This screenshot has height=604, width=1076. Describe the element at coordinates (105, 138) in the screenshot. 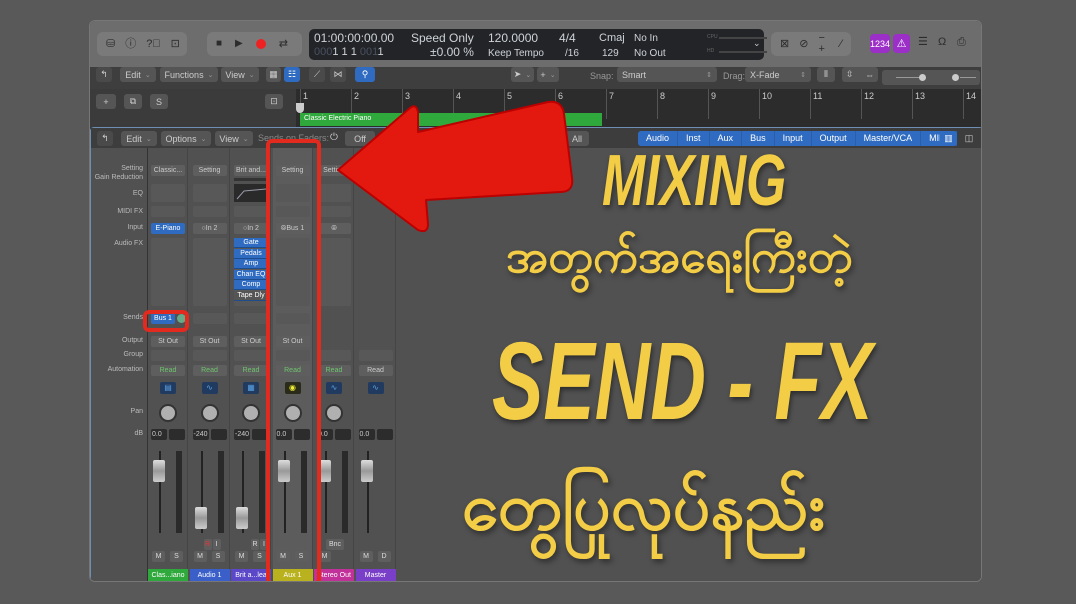

I see `mixer-back-icon: ↰` at that location.